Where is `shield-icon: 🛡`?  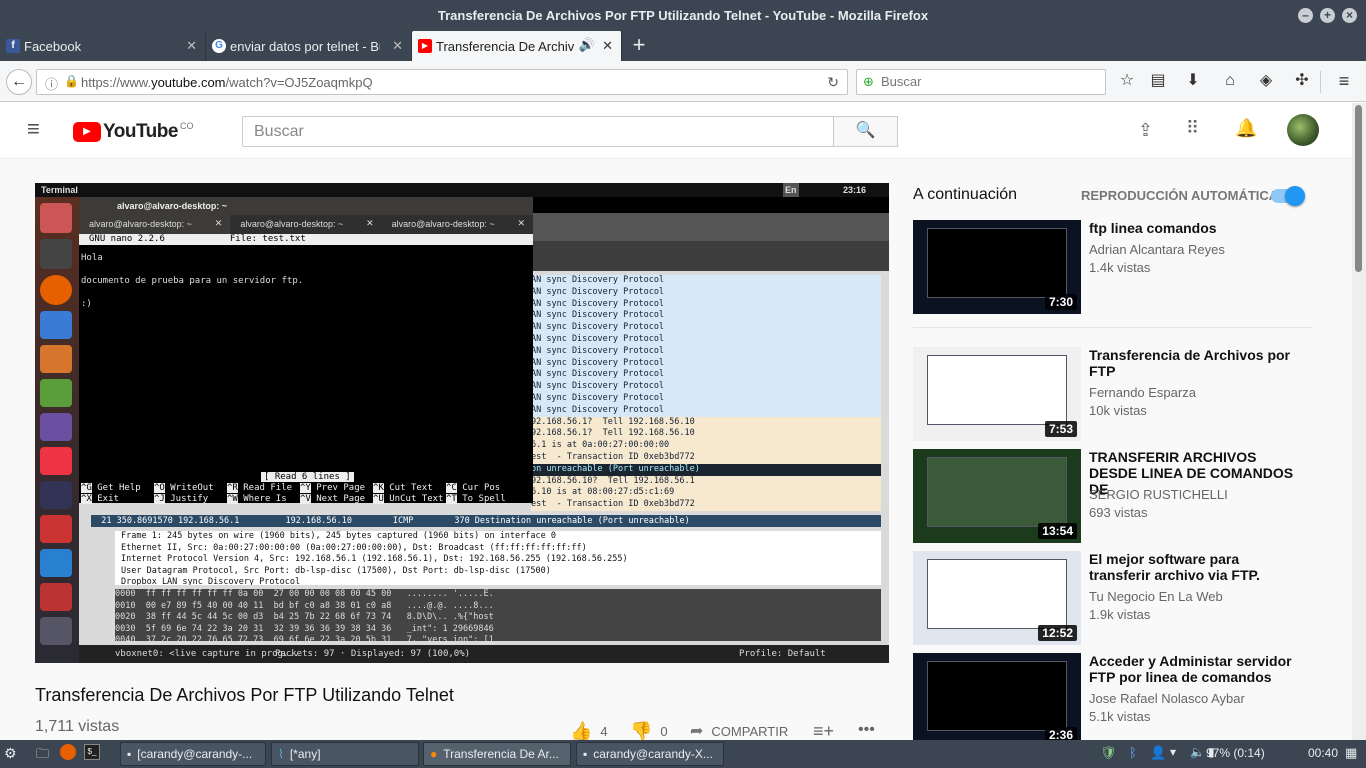
shield-icon: 🛡 is located at coordinates (1108, 753).